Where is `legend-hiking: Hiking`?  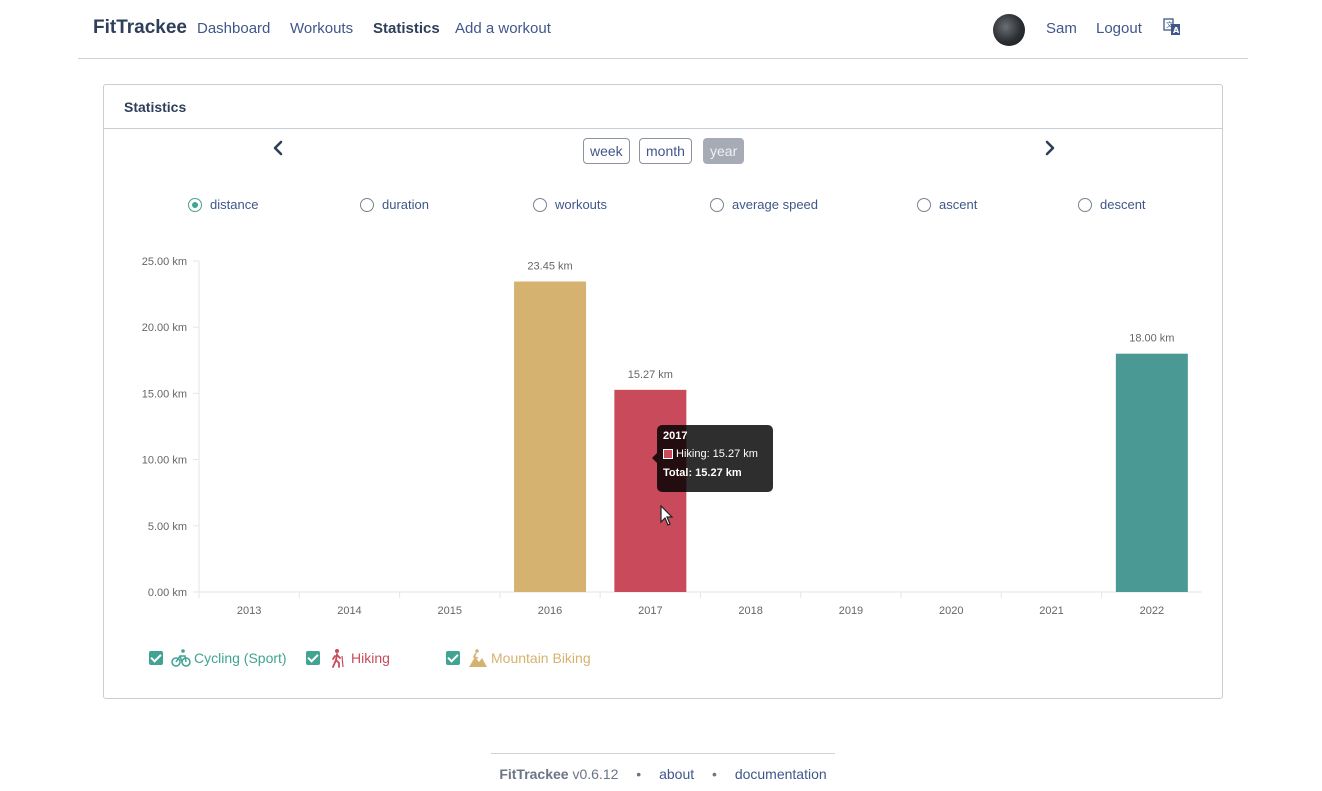 legend-hiking: Hiking is located at coordinates (348, 658).